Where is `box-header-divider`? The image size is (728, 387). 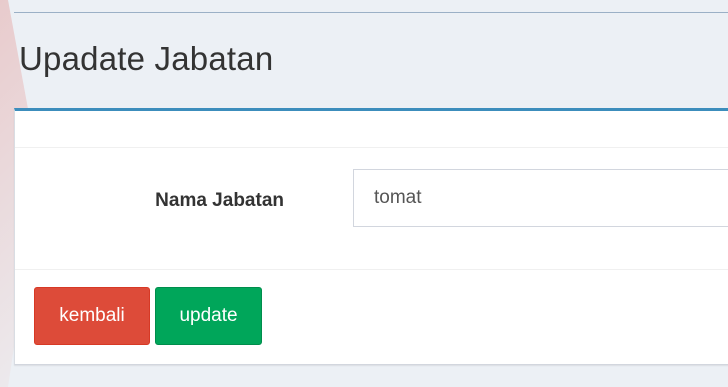 box-header-divider is located at coordinates (371, 147).